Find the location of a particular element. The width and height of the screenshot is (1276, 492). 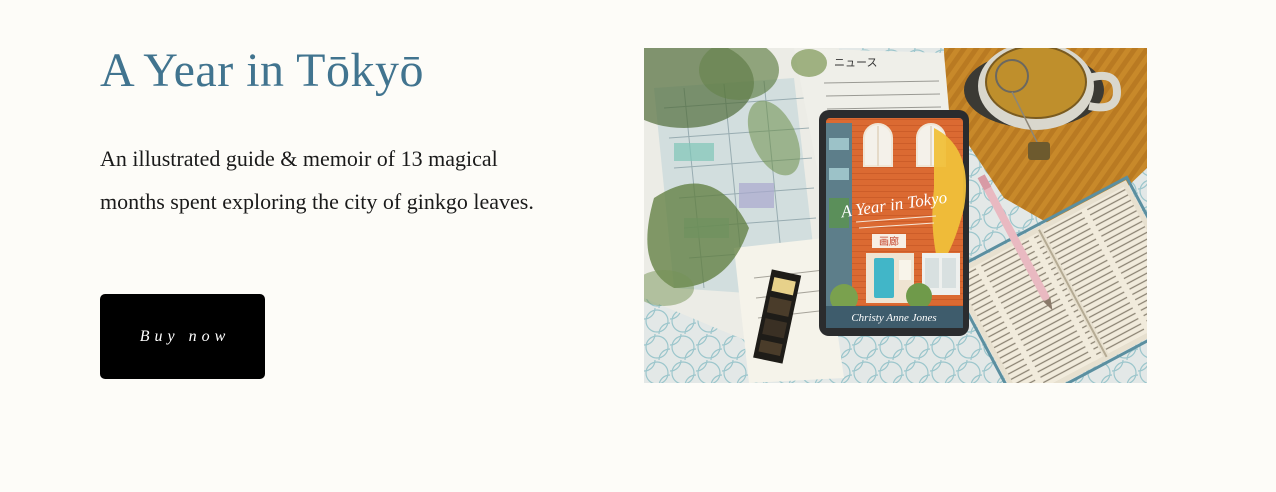

cover-sign: 画廊 is located at coordinates (889, 241).